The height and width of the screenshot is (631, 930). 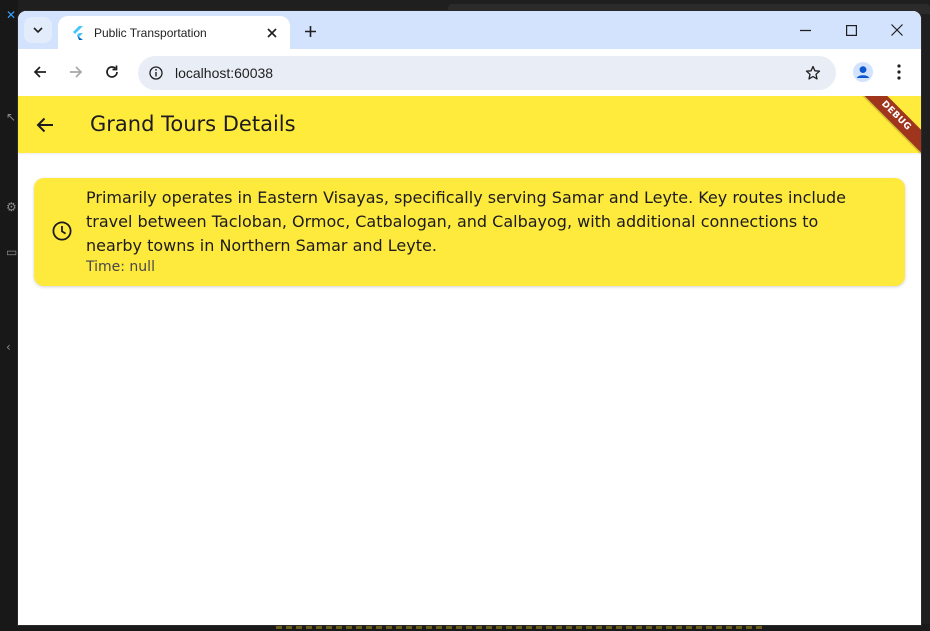 I want to click on chevron-down-icon, so click(x=38, y=30).